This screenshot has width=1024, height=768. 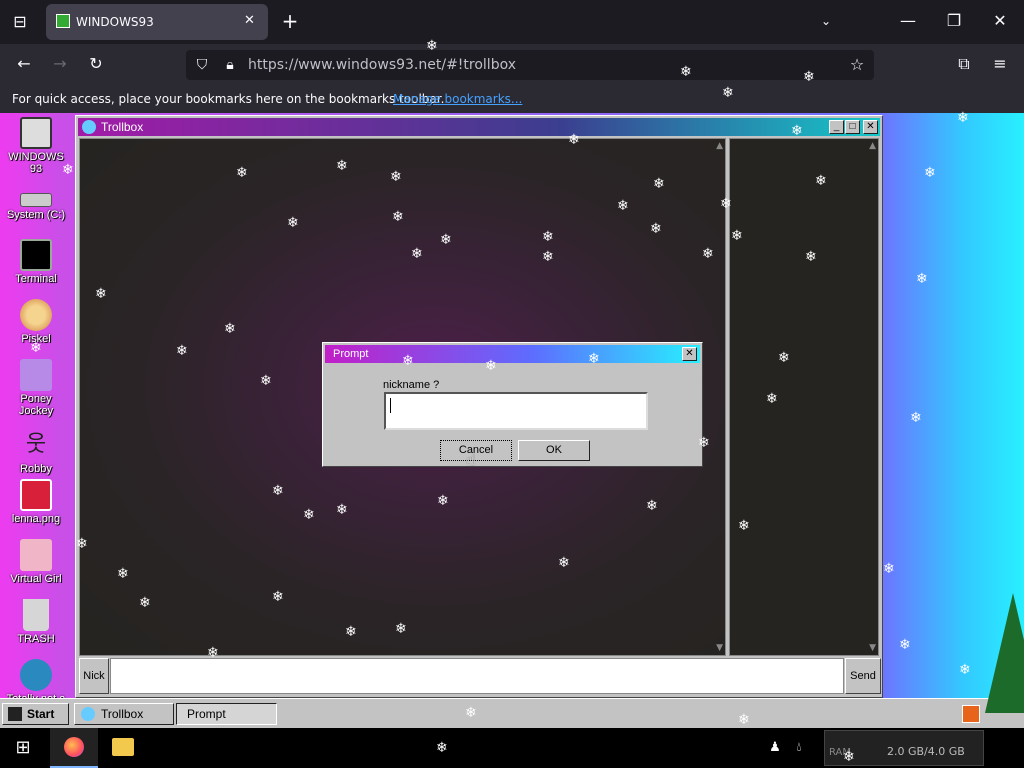 I want to click on reload-icon: ↻, so click(x=96, y=64).